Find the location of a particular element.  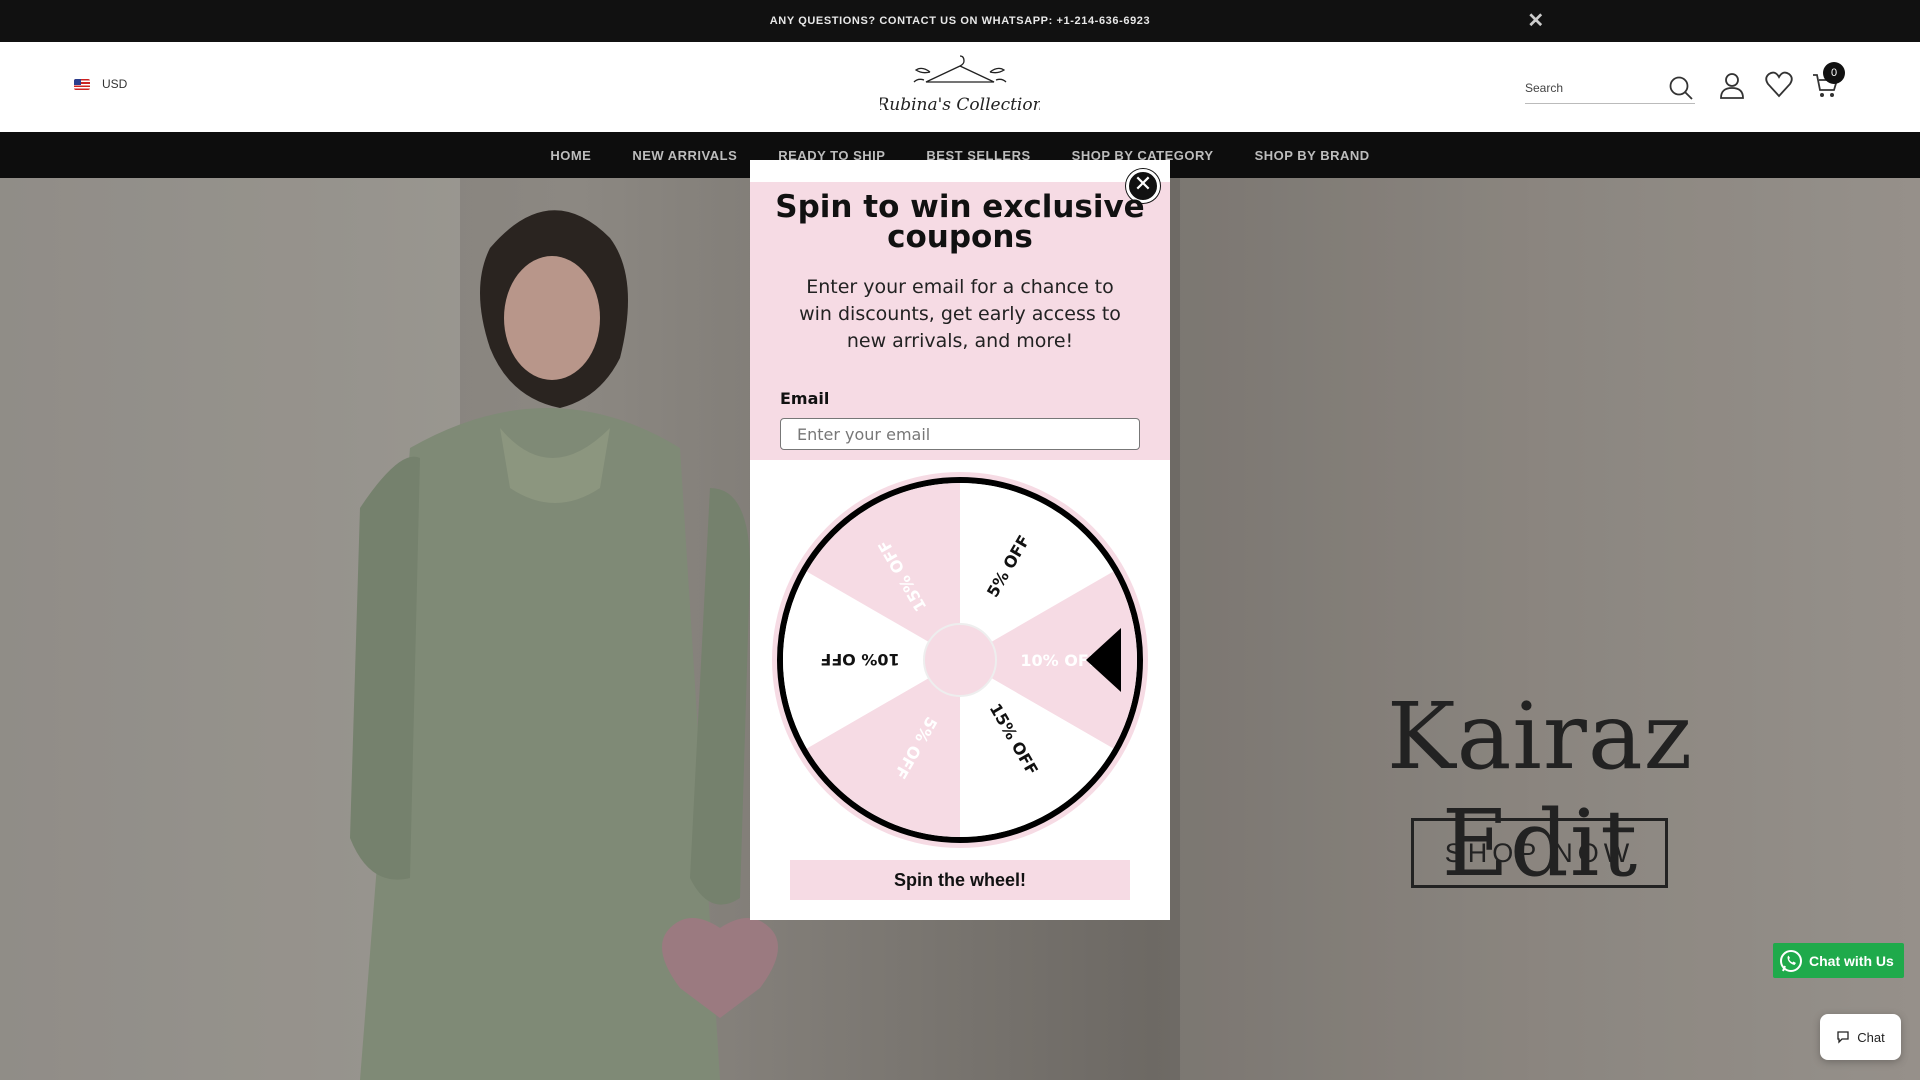

wheel-label: 10% OFF is located at coordinates (859, 659).